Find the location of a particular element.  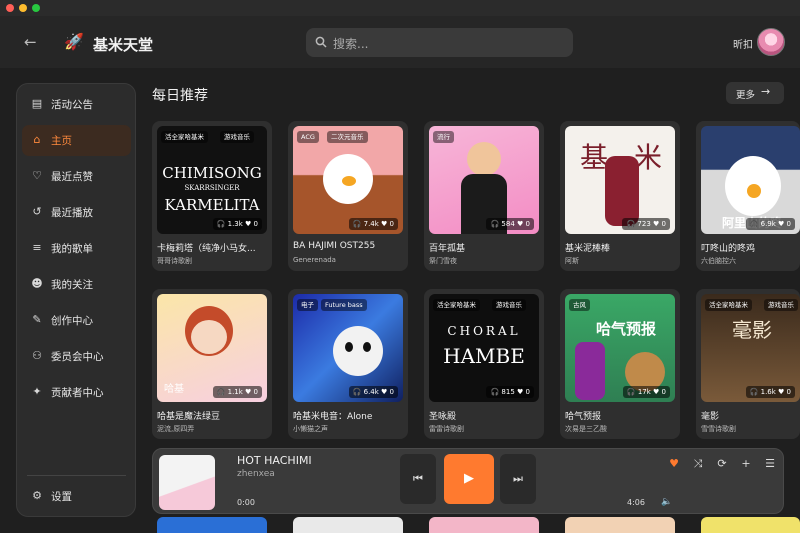

genre-tag: 电子 is located at coordinates (307, 305).